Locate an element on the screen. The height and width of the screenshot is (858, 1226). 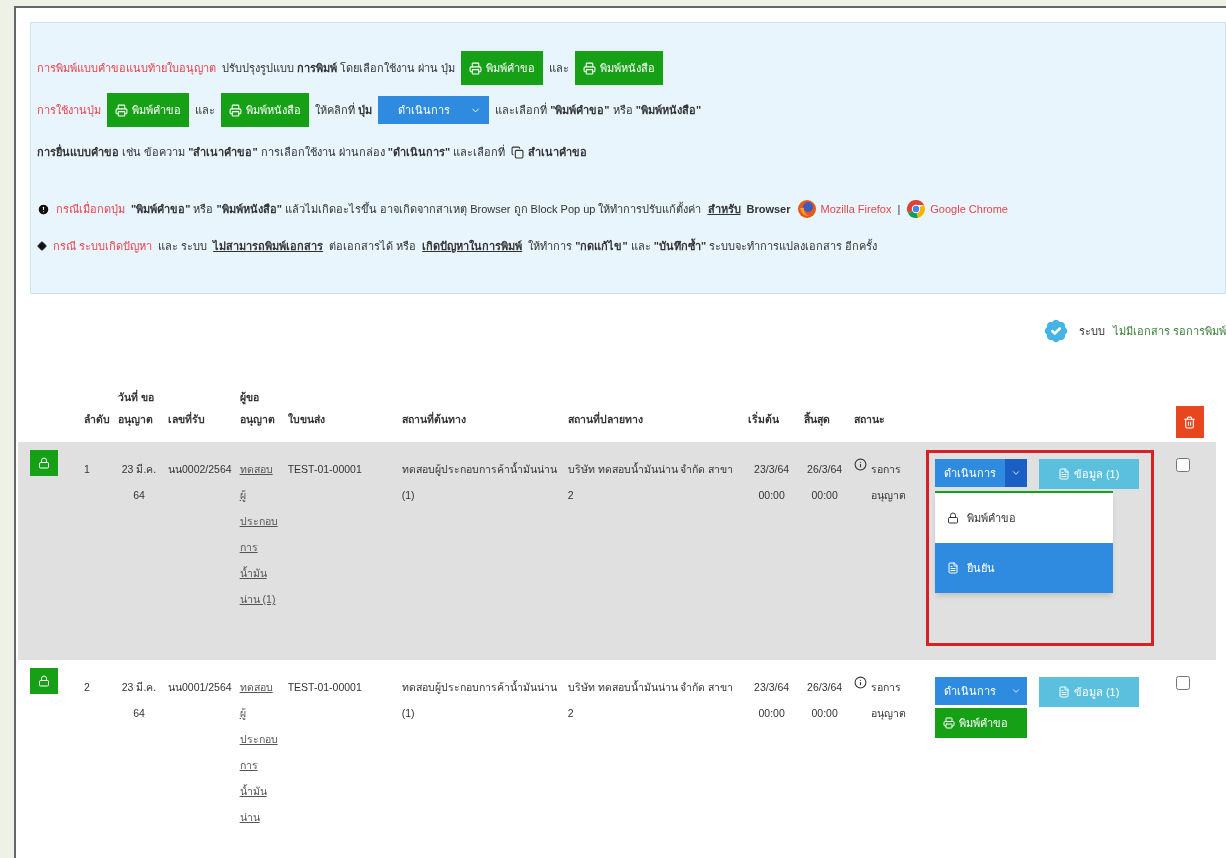
column-header: สิ้นสุด is located at coordinates (817, 419).